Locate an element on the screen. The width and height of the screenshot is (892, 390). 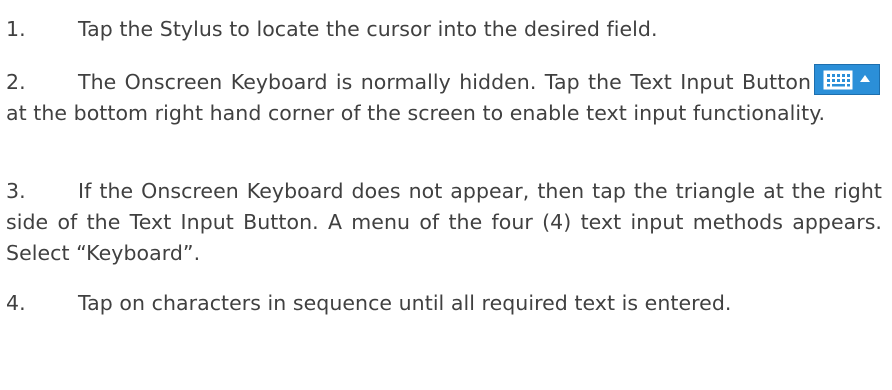
step-number: 3. is located at coordinates (16, 191).